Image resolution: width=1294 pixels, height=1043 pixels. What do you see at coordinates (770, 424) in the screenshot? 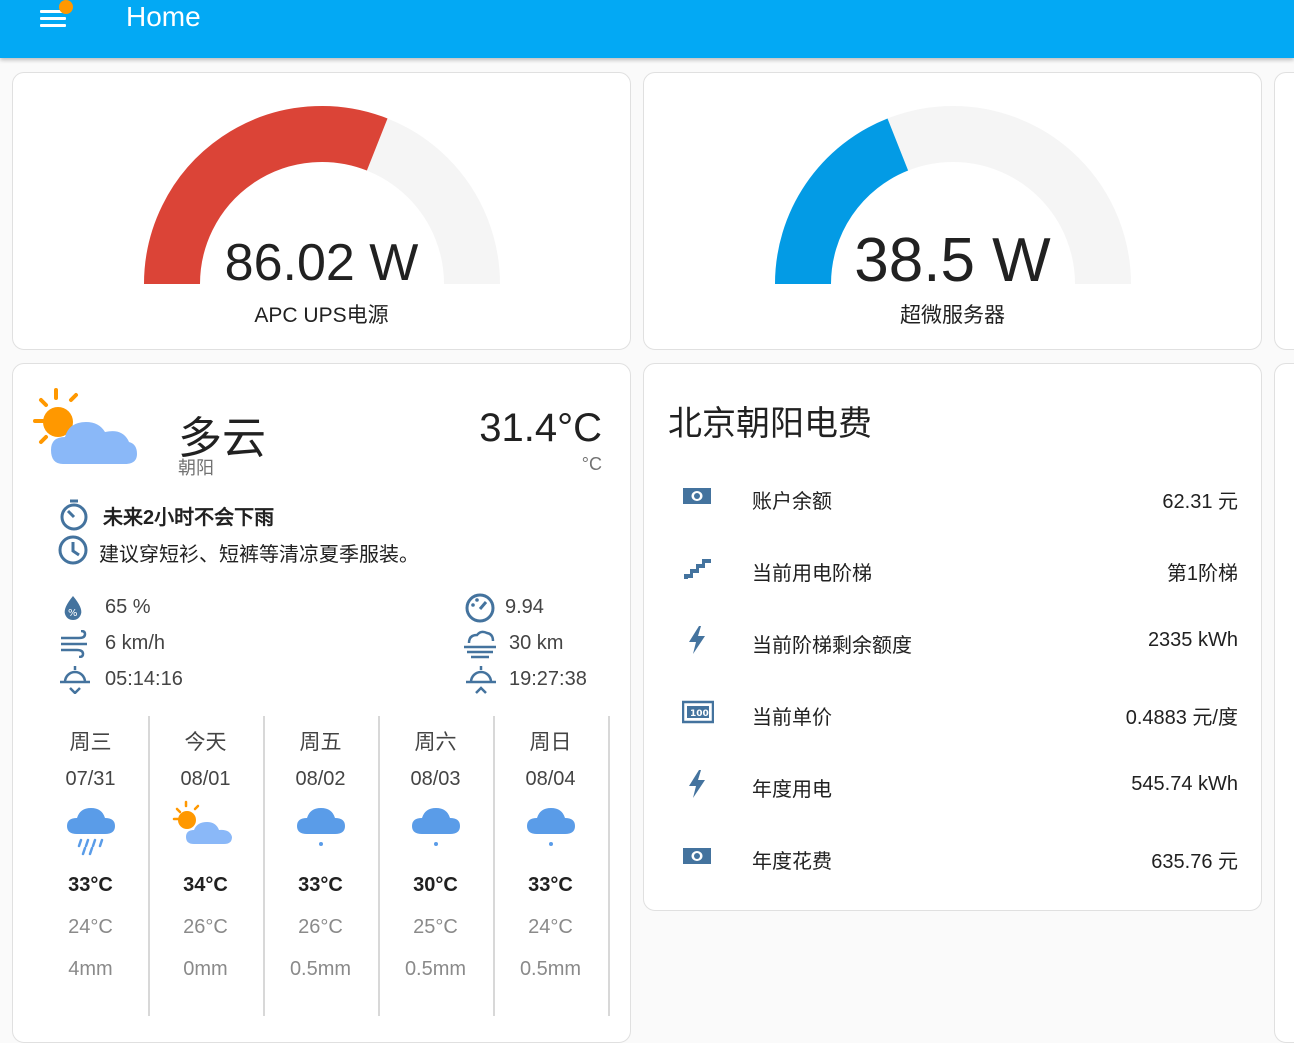
I see `card-title: 北京朝阳电费` at bounding box center [770, 424].